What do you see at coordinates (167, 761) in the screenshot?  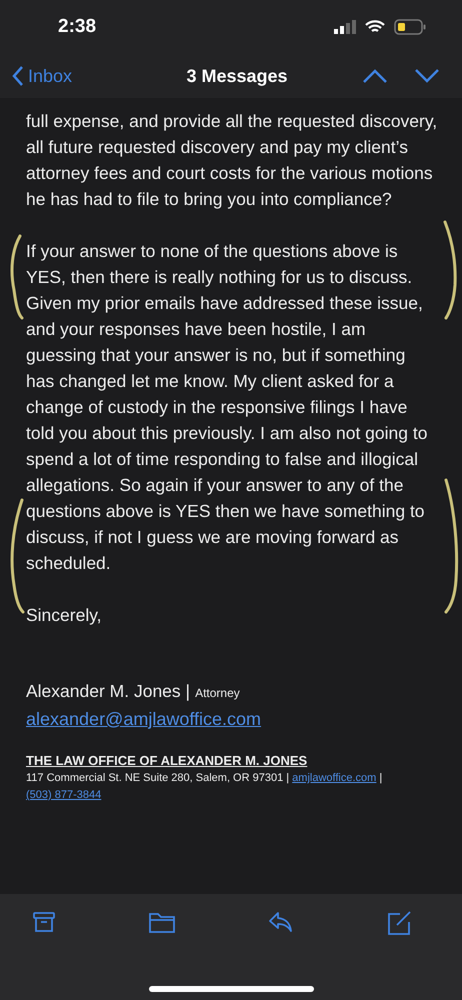 I see `office-name: THE LAW OFFICE OF ALEXANDER M. JONES` at bounding box center [167, 761].